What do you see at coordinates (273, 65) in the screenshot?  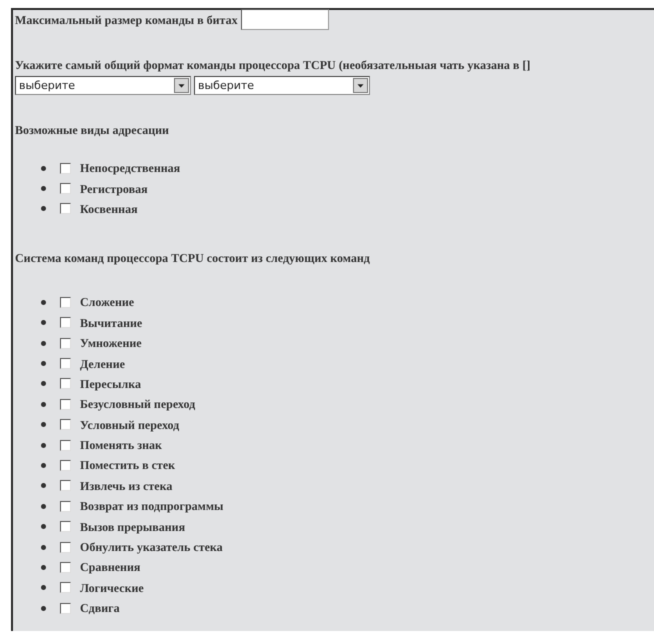 I see `question-label: Укажите самый общий формат команды процессора TCPU (необязательныая чать указана в []` at bounding box center [273, 65].